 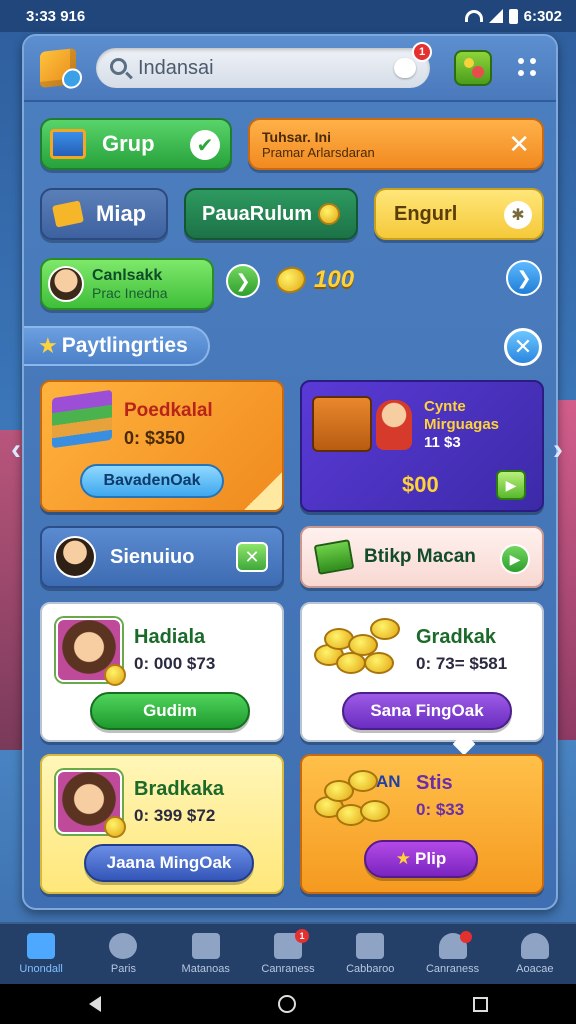 What do you see at coordinates (360, 649) in the screenshot?
I see `coins-pile-icon` at bounding box center [360, 649].